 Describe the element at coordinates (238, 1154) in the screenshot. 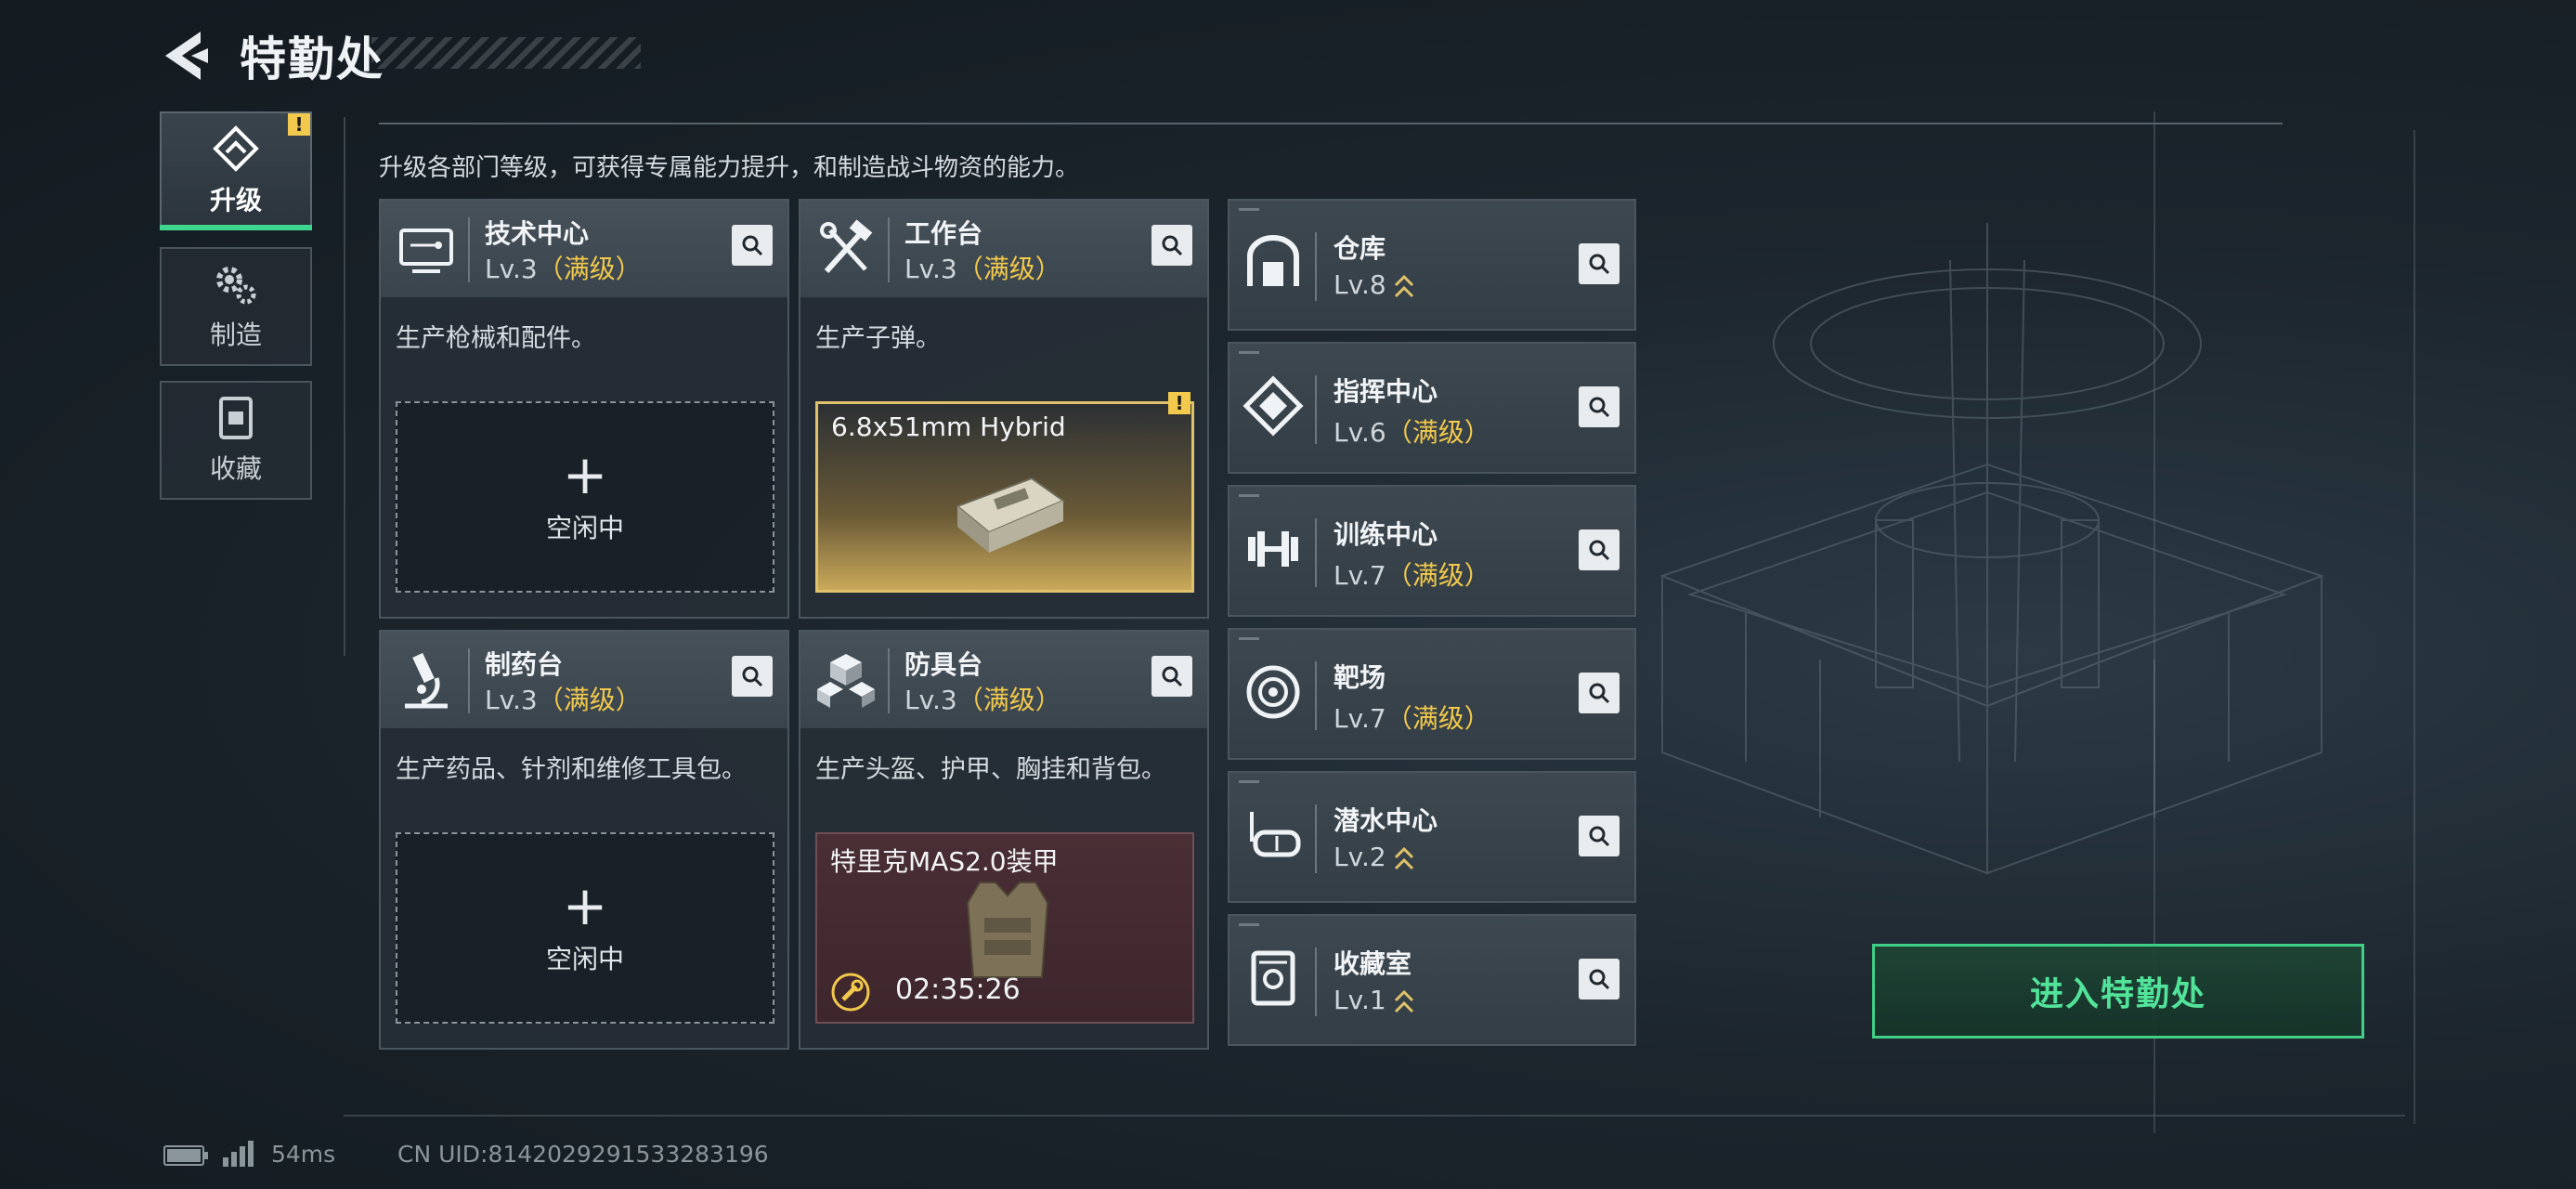

I see `signal-icon` at that location.